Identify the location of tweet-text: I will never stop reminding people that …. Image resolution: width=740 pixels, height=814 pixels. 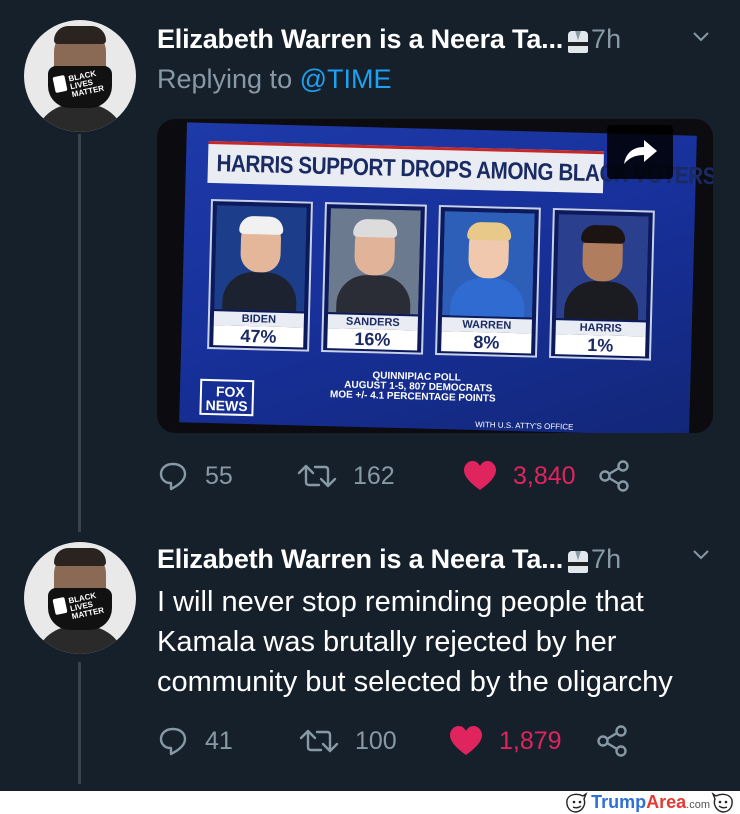
(415, 642).